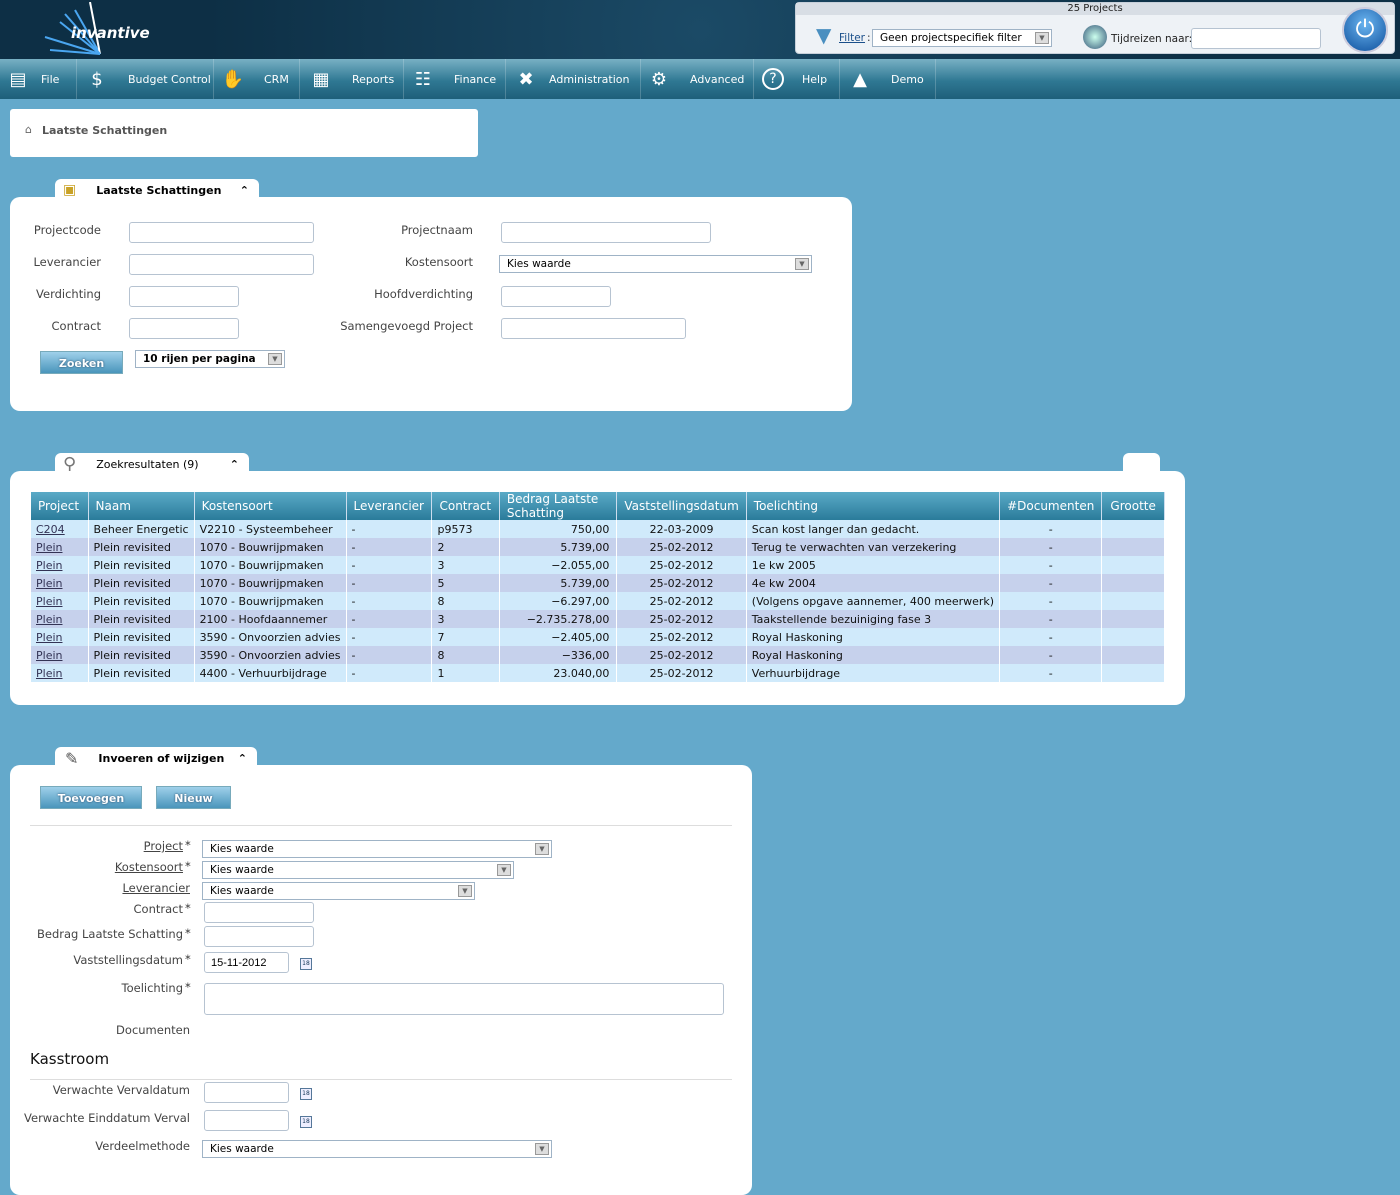 The image size is (1400, 1195). What do you see at coordinates (773, 79) in the screenshot?
I see `help-icon: ?` at bounding box center [773, 79].